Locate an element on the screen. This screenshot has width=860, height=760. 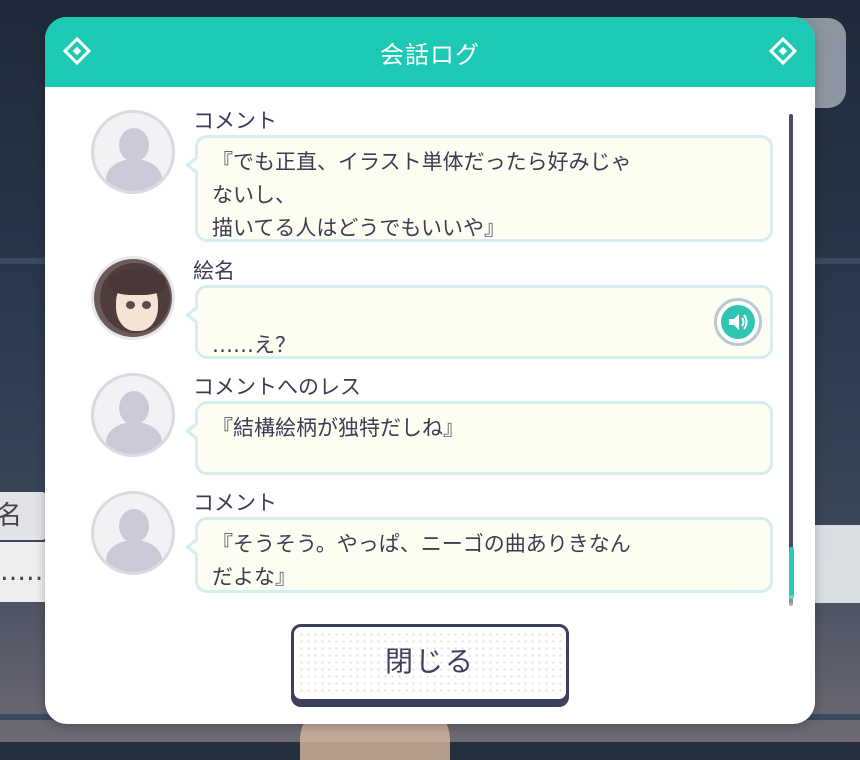
speaker-name: 絵名 is located at coordinates (214, 271).